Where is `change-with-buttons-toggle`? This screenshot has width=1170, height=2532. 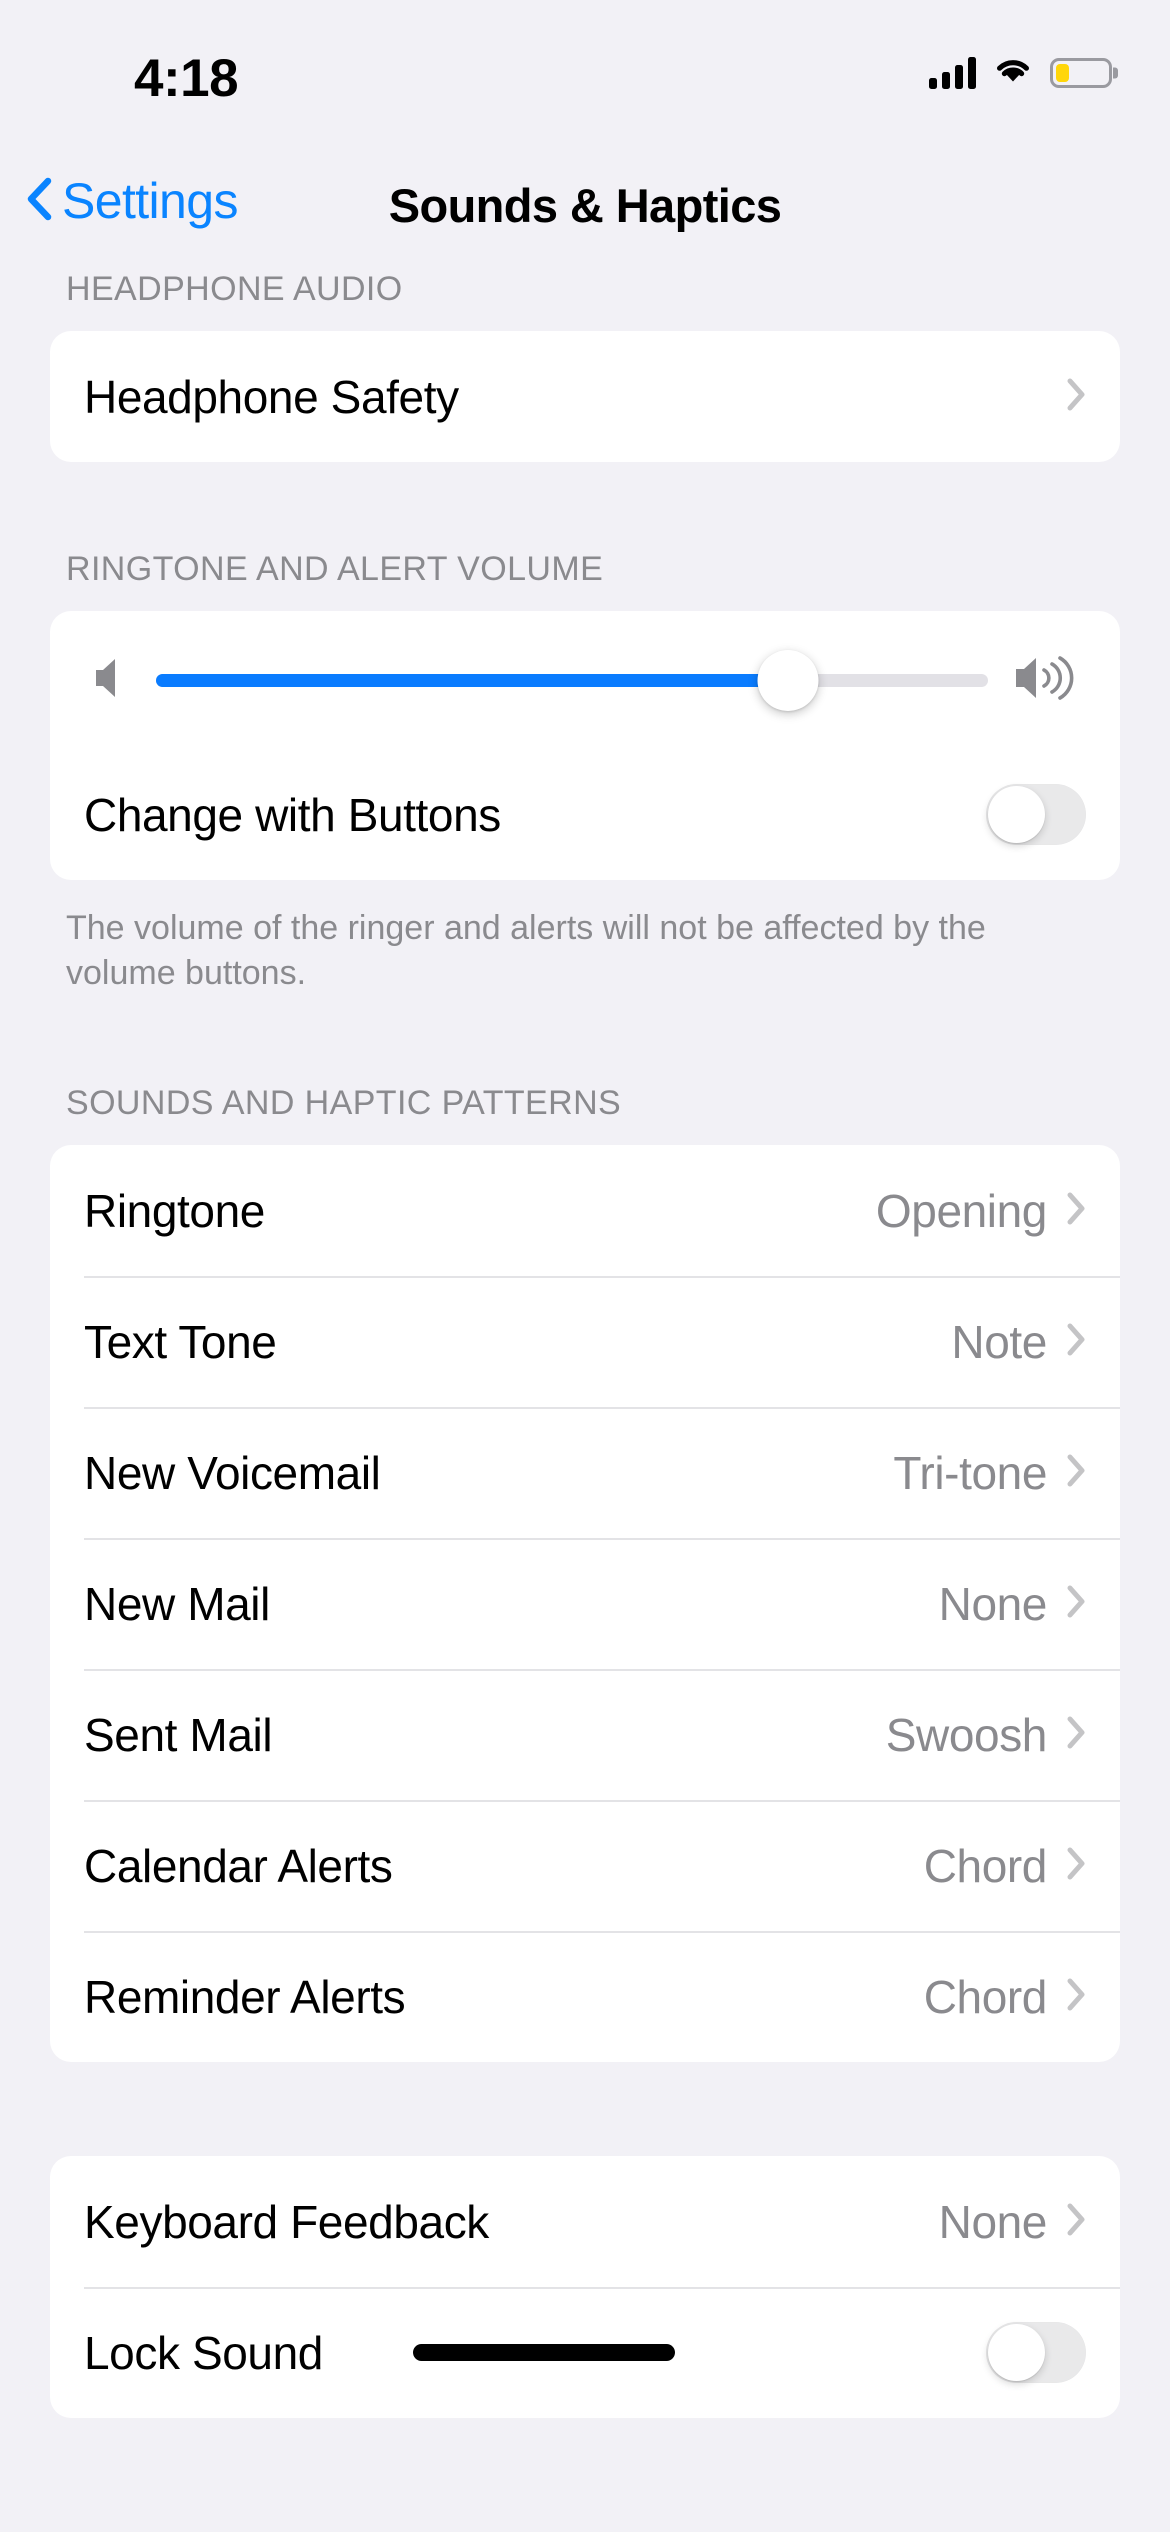
change-with-buttons-toggle is located at coordinates (1036, 814).